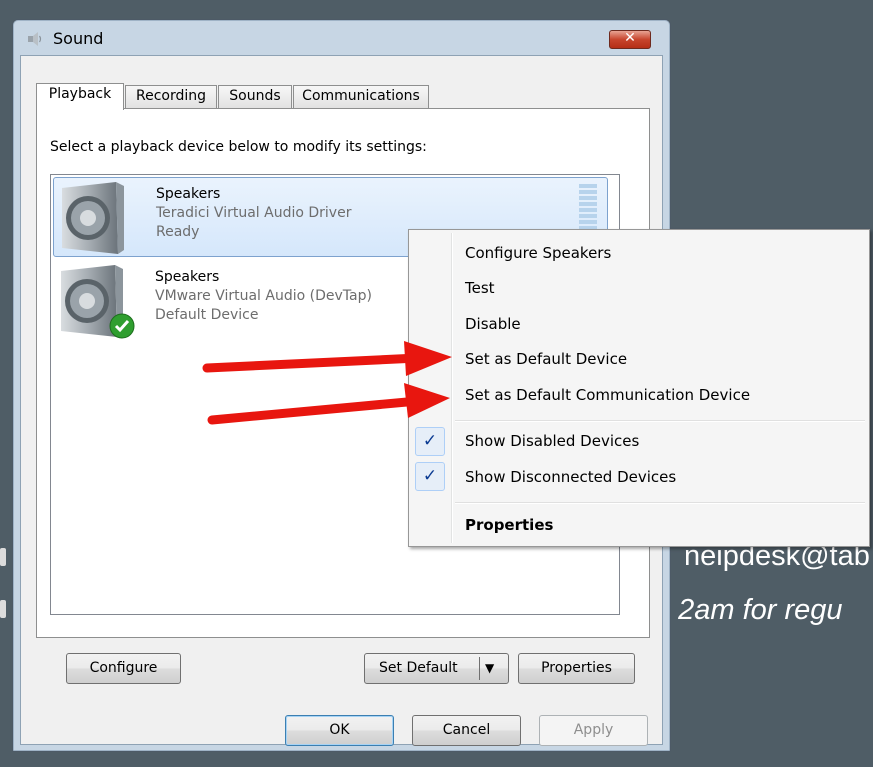  I want to click on close-icon: ✕, so click(630, 38).